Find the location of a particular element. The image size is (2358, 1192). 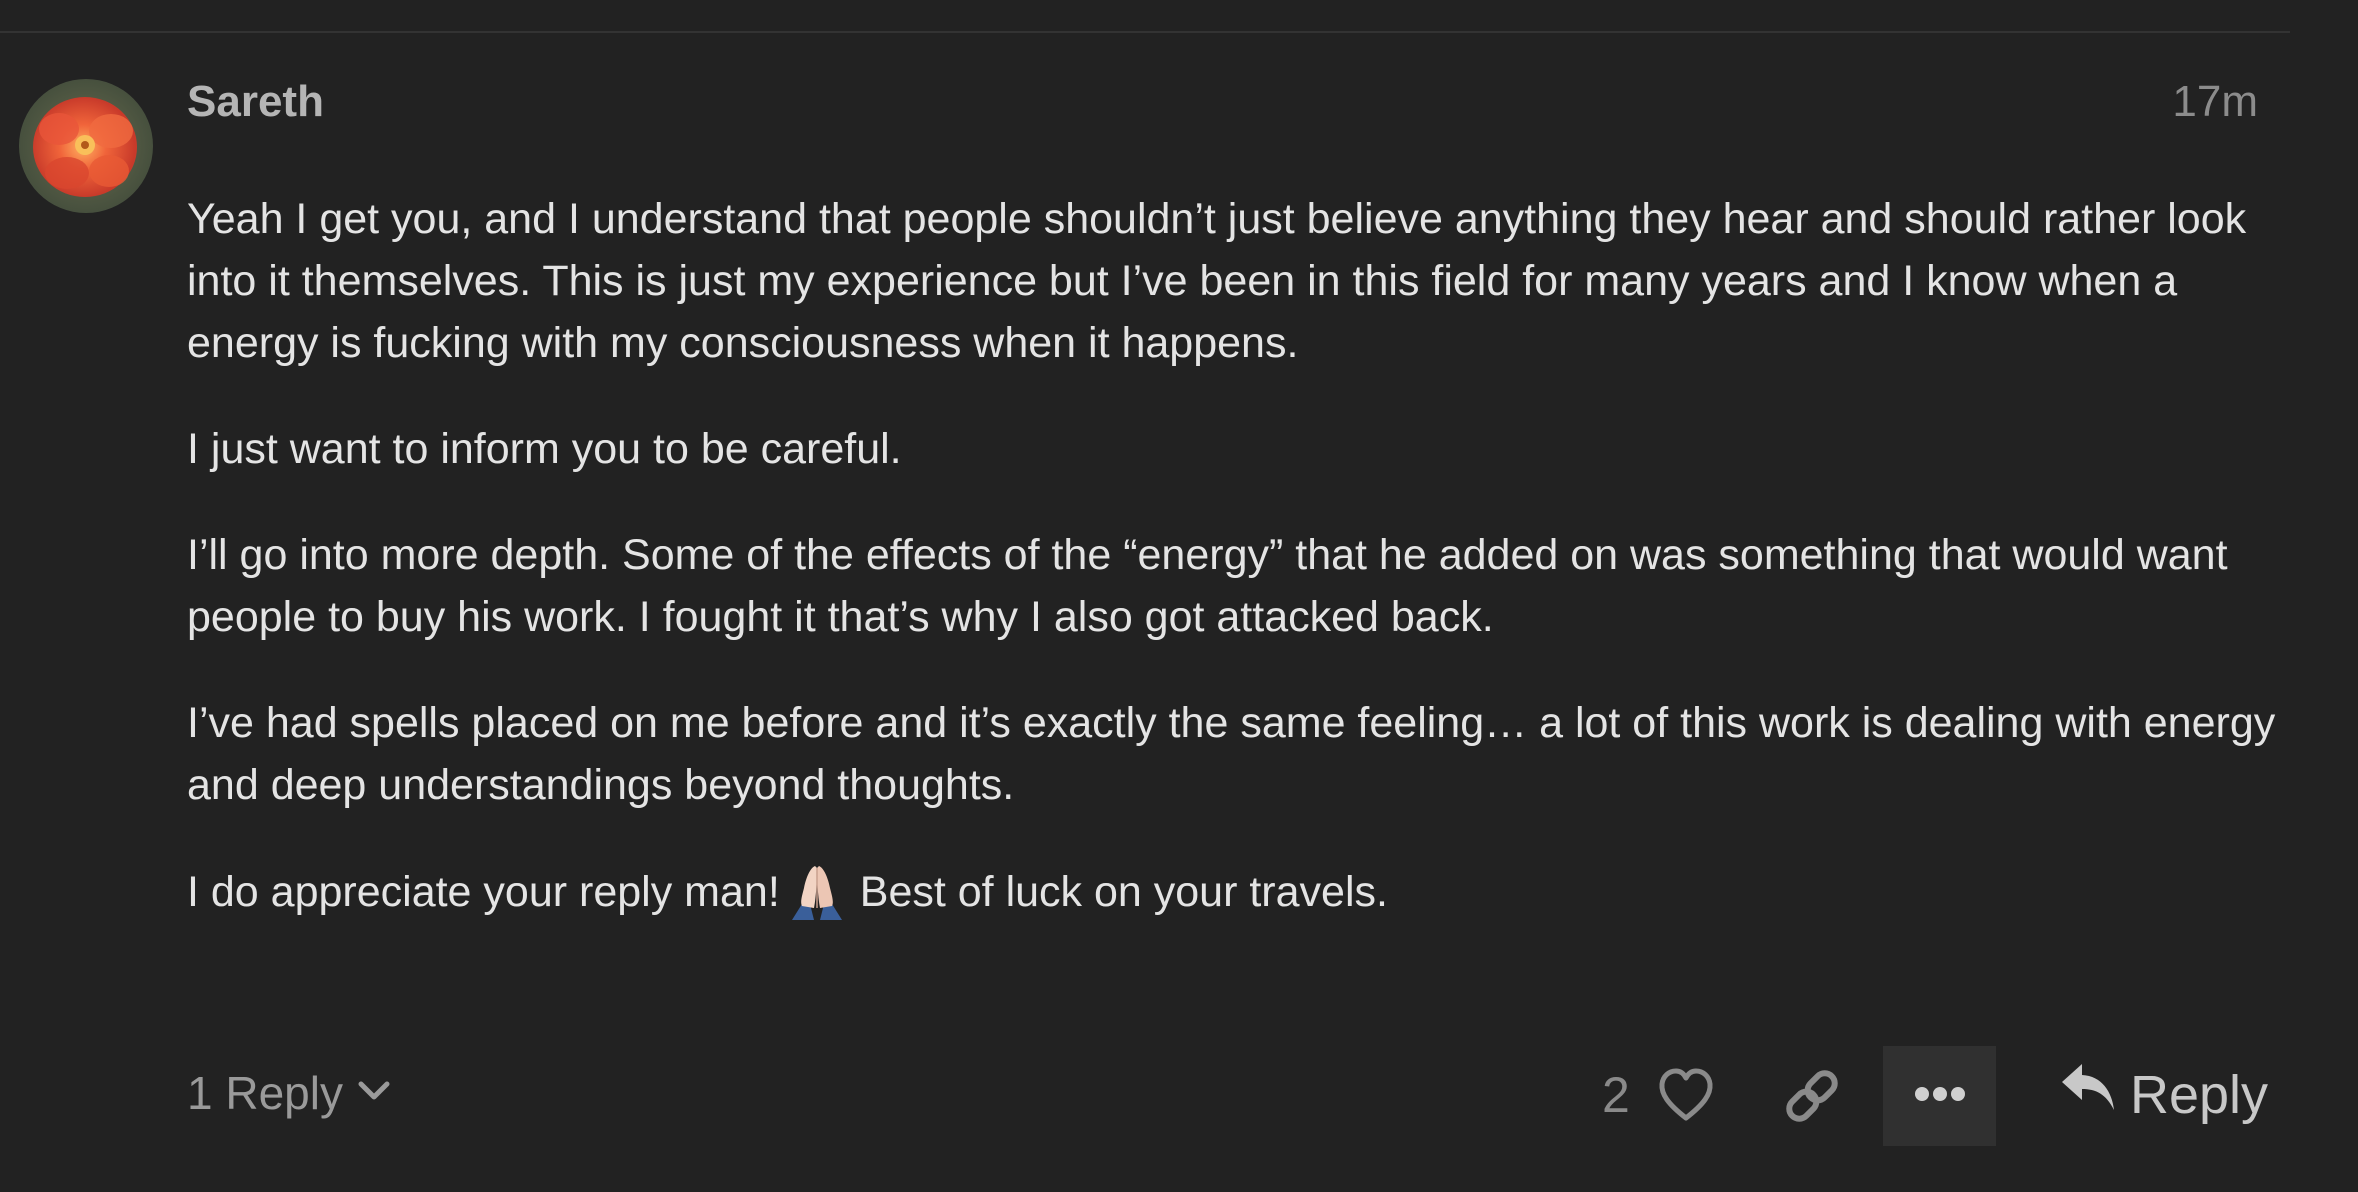

ellipsis-icon is located at coordinates (1940, 1096).